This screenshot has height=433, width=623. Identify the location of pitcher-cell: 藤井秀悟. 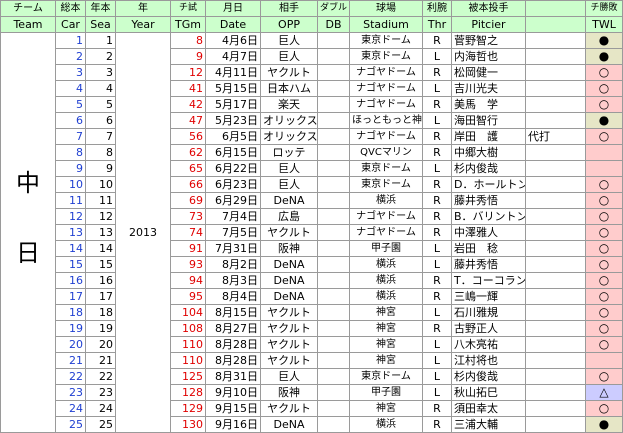
(488, 264).